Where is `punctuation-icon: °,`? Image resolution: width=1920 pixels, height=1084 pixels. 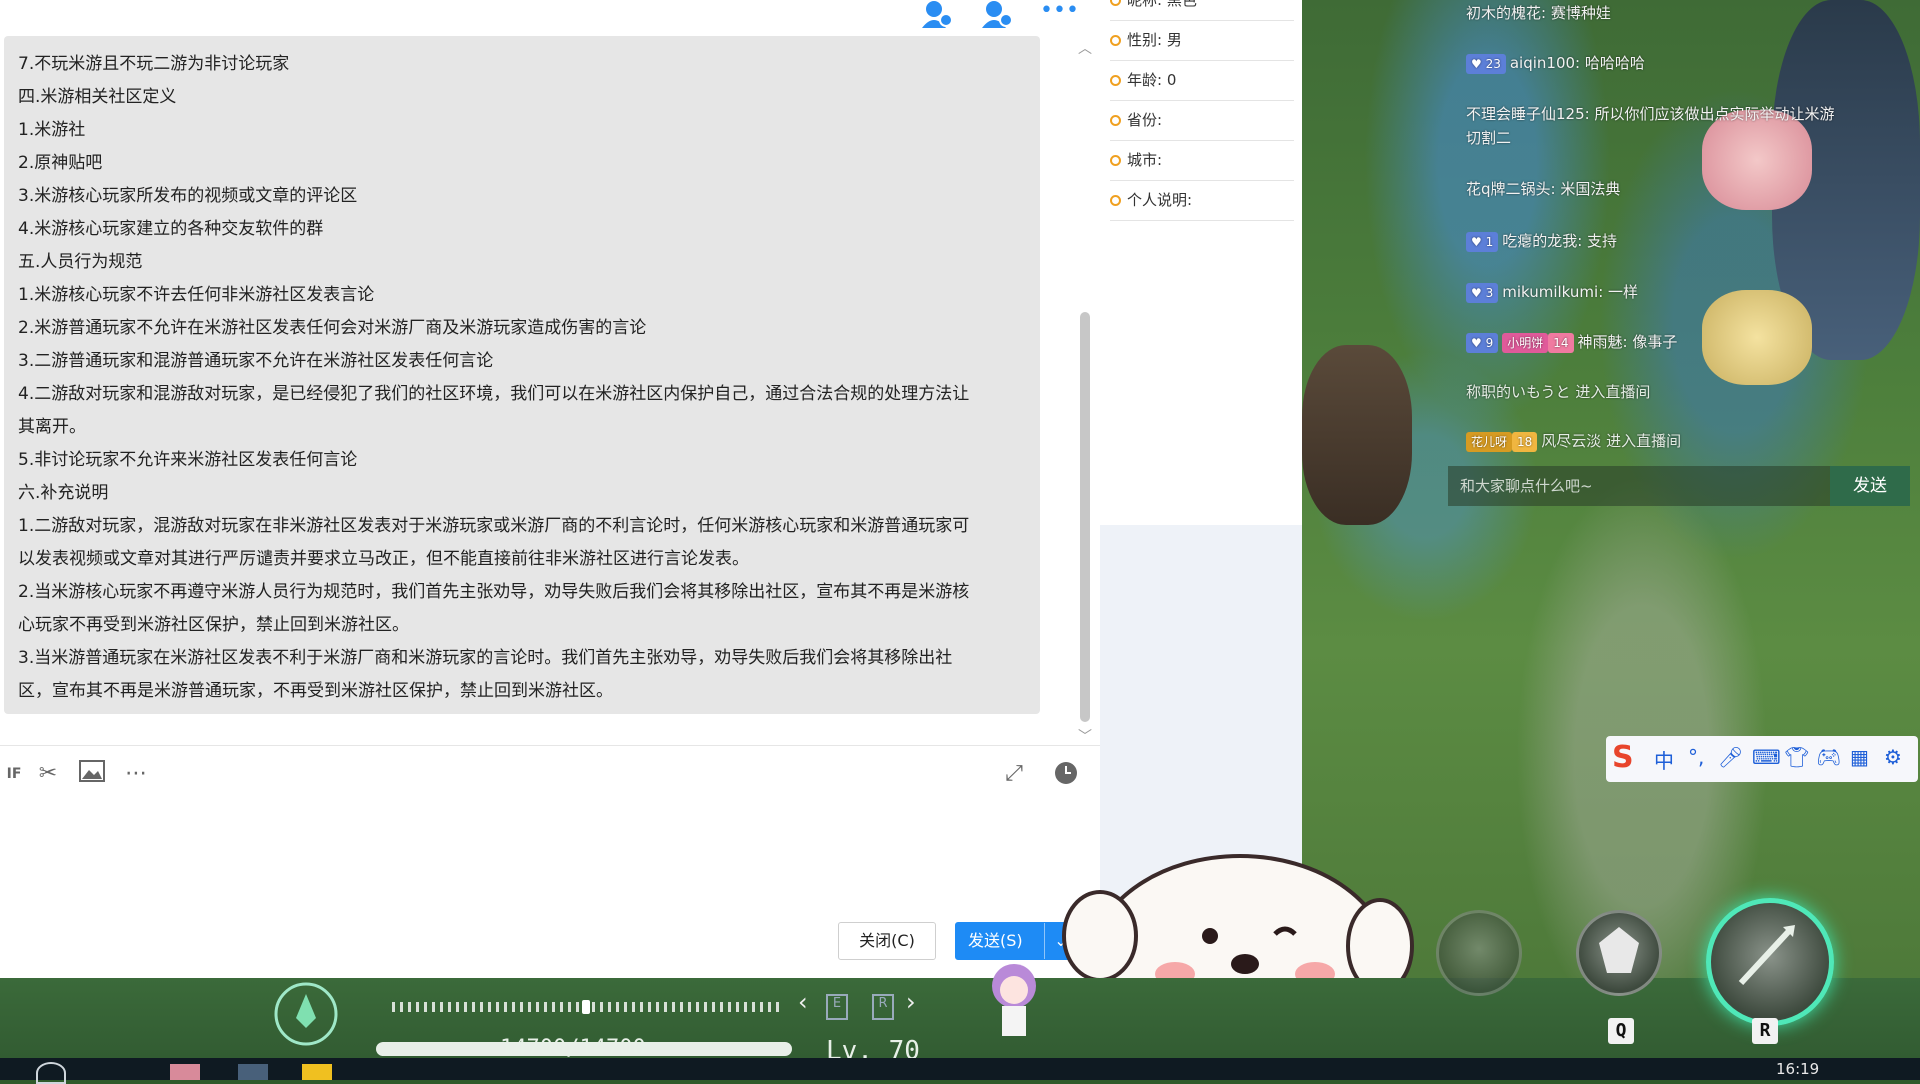
punctuation-icon: °, is located at coordinates (1696, 757).